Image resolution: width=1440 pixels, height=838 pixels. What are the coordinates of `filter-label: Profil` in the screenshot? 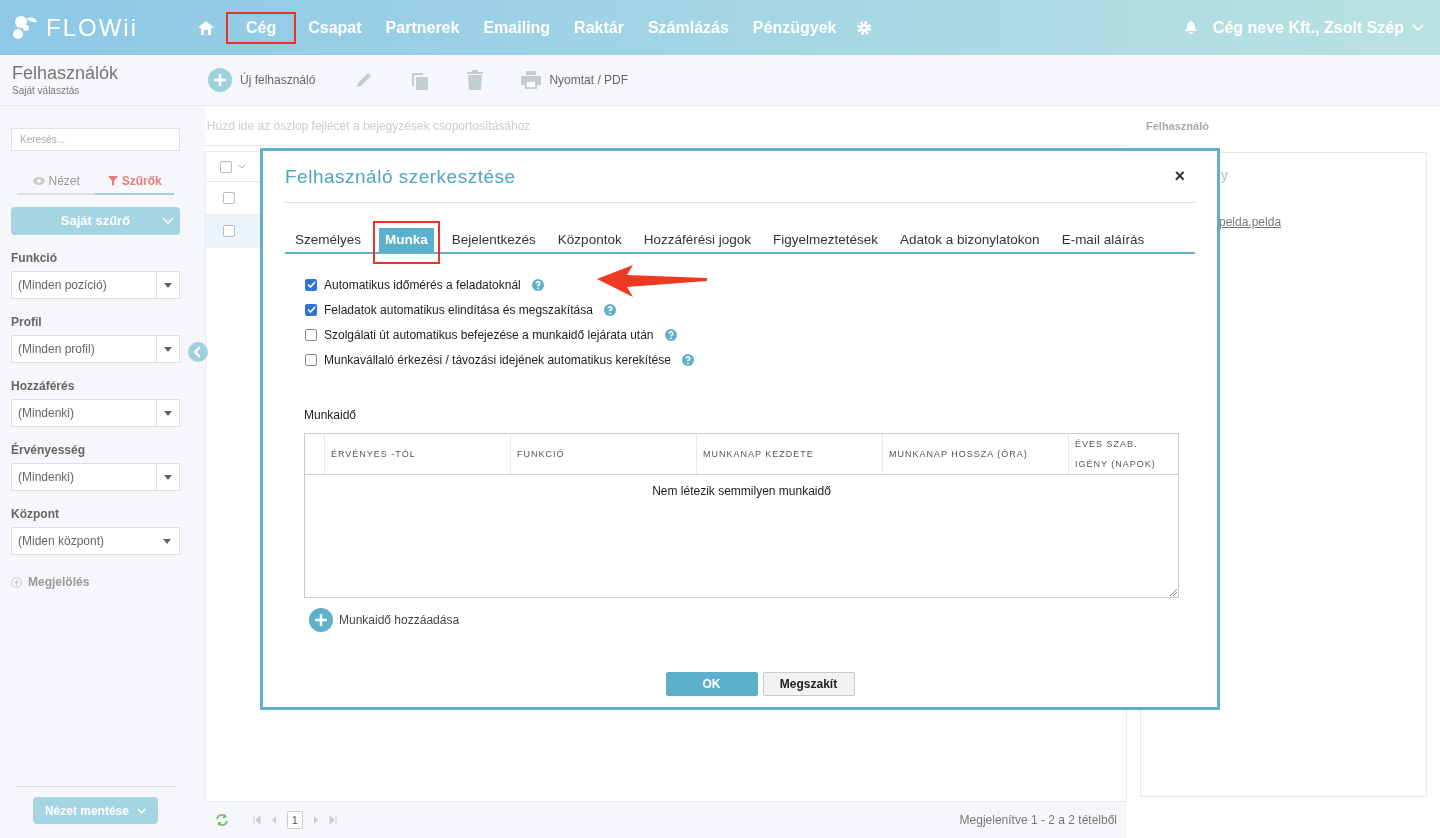 It's located at (27, 322).